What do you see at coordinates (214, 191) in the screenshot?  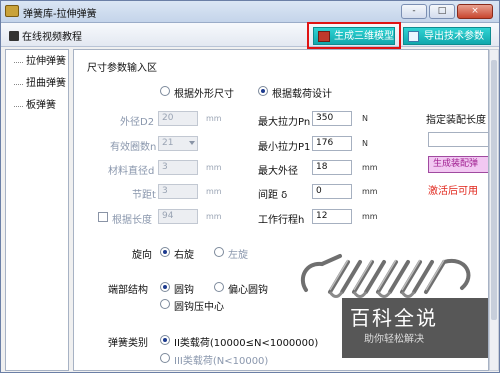 I see `pitch-unit: mm` at bounding box center [214, 191].